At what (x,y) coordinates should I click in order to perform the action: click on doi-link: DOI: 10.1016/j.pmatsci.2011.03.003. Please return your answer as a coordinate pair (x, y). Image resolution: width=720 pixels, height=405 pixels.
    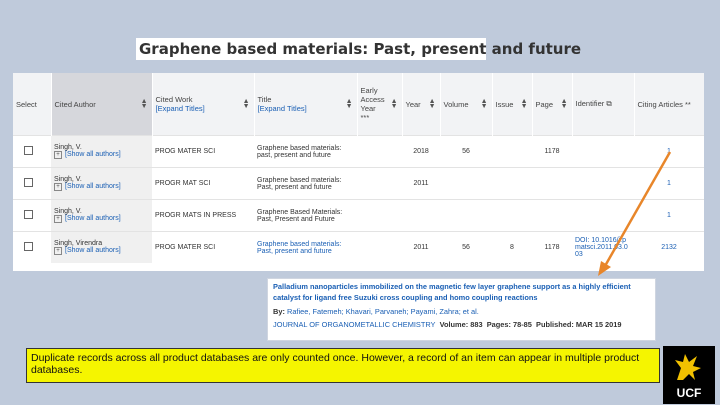
    Looking at the image, I should click on (603, 247).